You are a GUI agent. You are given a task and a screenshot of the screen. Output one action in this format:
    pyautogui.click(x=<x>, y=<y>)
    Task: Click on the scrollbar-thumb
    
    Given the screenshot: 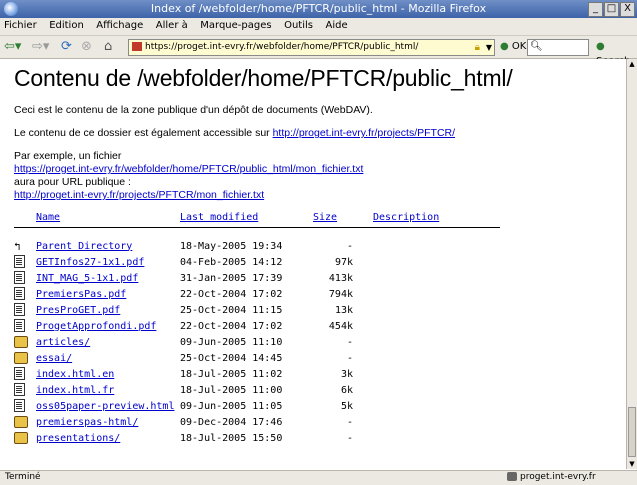 What is the action you would take?
    pyautogui.click(x=632, y=432)
    